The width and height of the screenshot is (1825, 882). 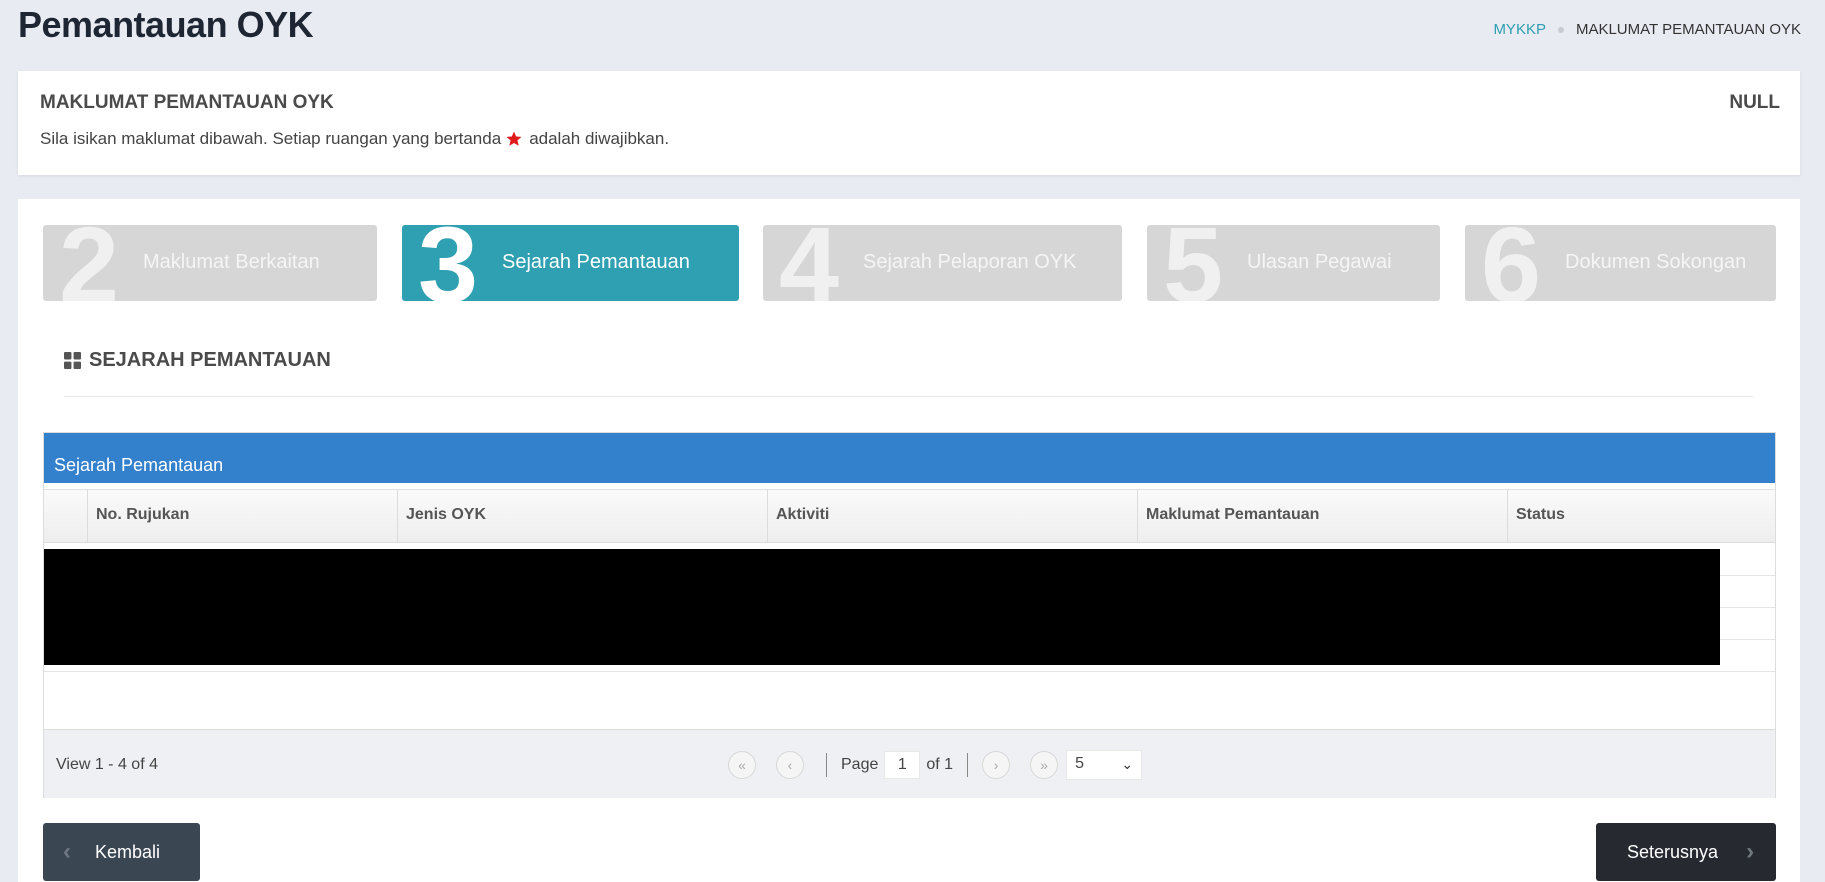 What do you see at coordinates (128, 851) in the screenshot?
I see `back-button-label: Kembali` at bounding box center [128, 851].